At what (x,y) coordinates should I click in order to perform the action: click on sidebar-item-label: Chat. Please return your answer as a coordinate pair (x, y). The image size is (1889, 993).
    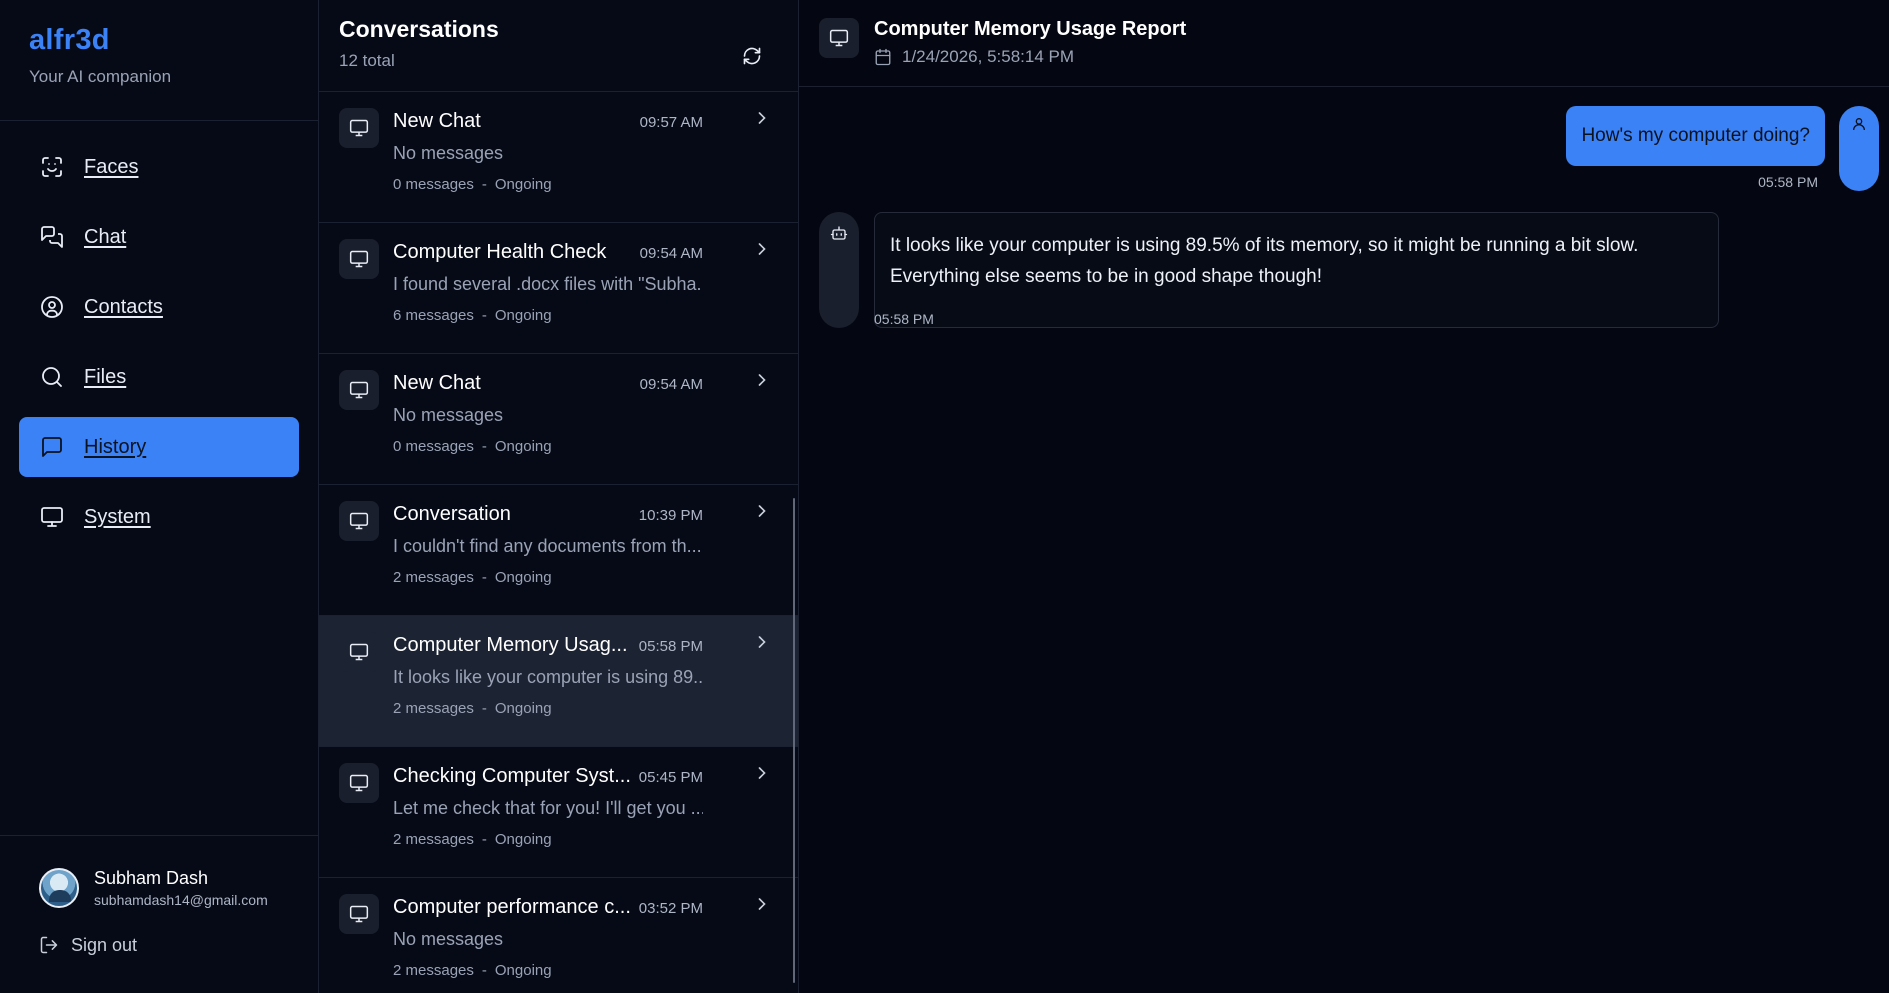
    Looking at the image, I should click on (105, 236).